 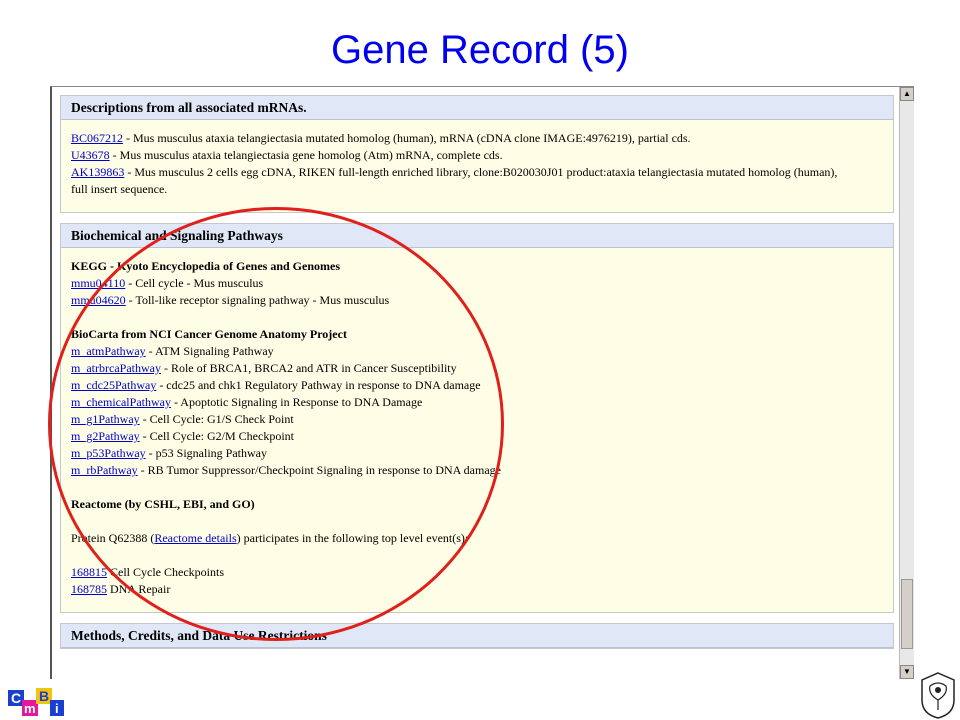 I want to click on biocarta-link: m_p53Pathway, so click(x=108, y=453).